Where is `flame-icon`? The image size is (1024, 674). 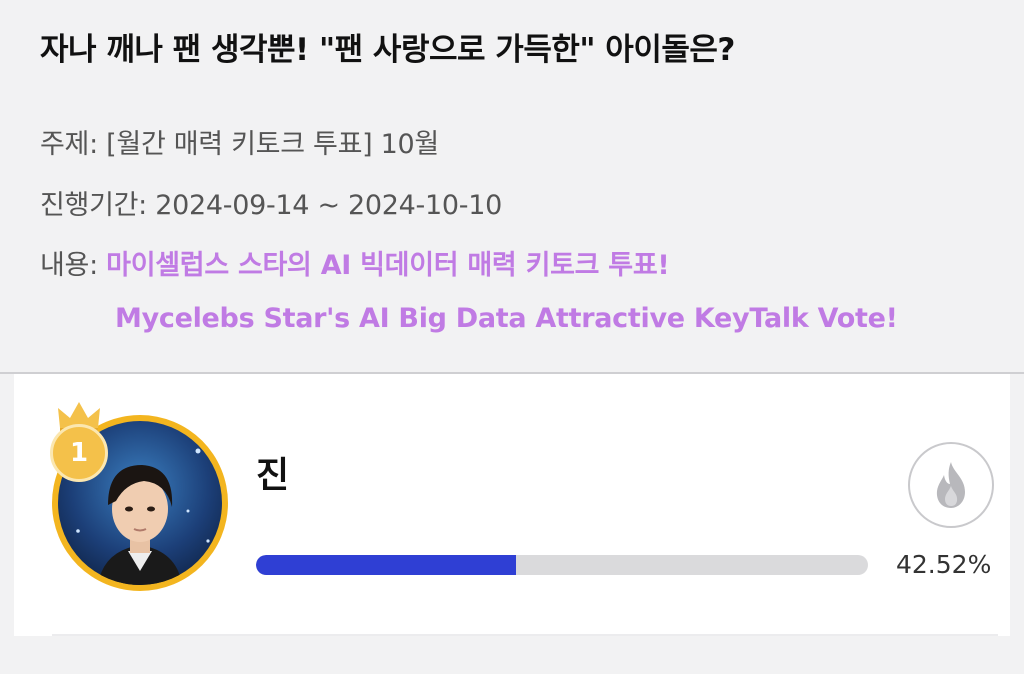
flame-icon is located at coordinates (950, 485).